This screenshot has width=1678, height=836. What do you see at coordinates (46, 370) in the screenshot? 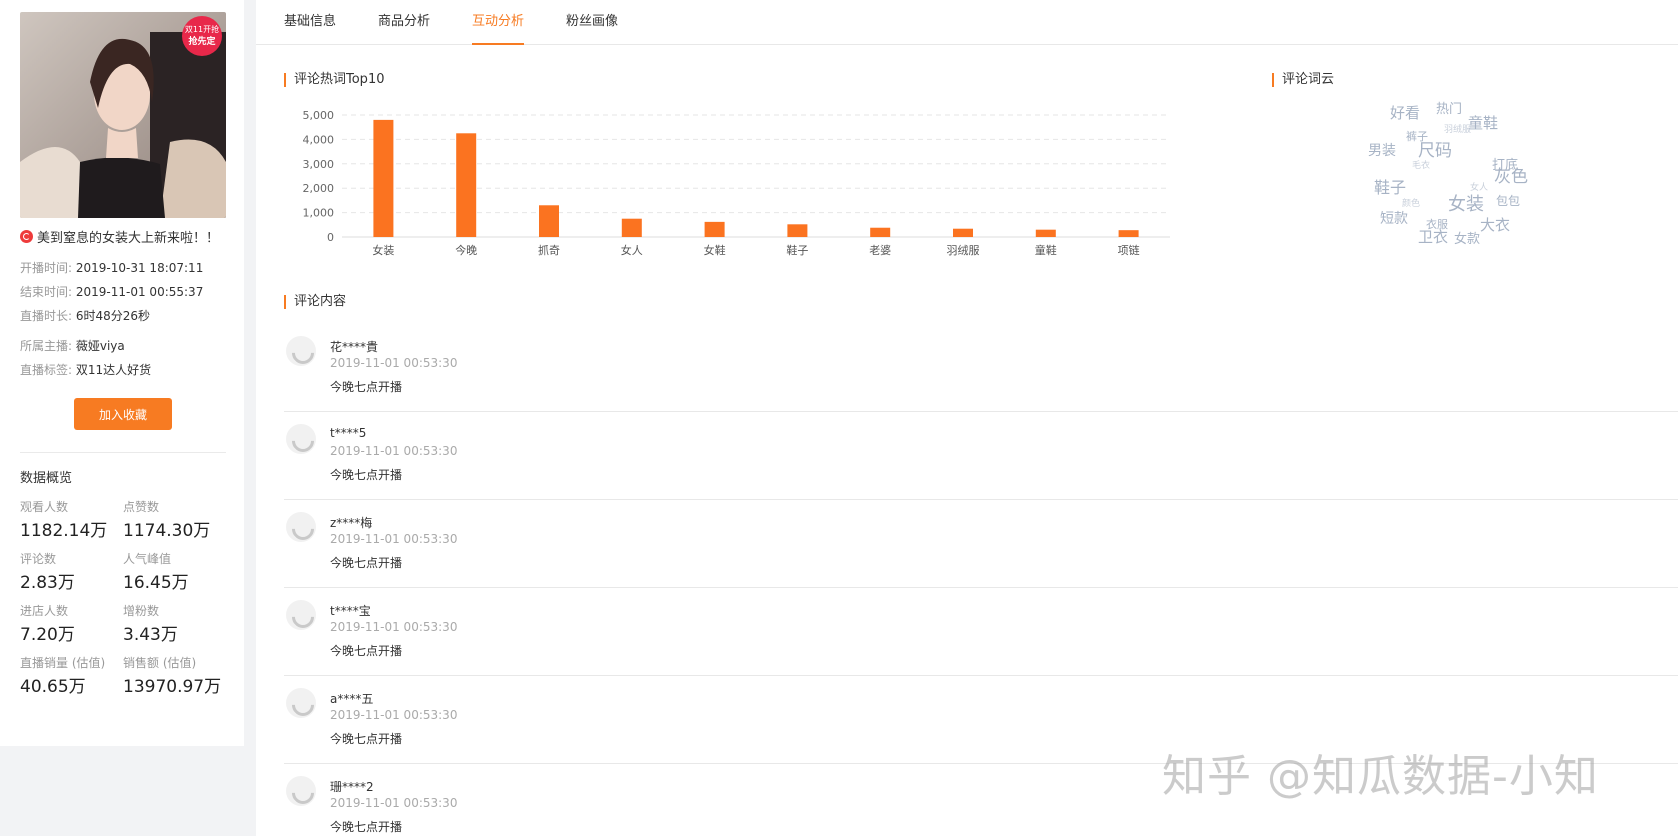
I see `tag-label: 直播标签:` at bounding box center [46, 370].